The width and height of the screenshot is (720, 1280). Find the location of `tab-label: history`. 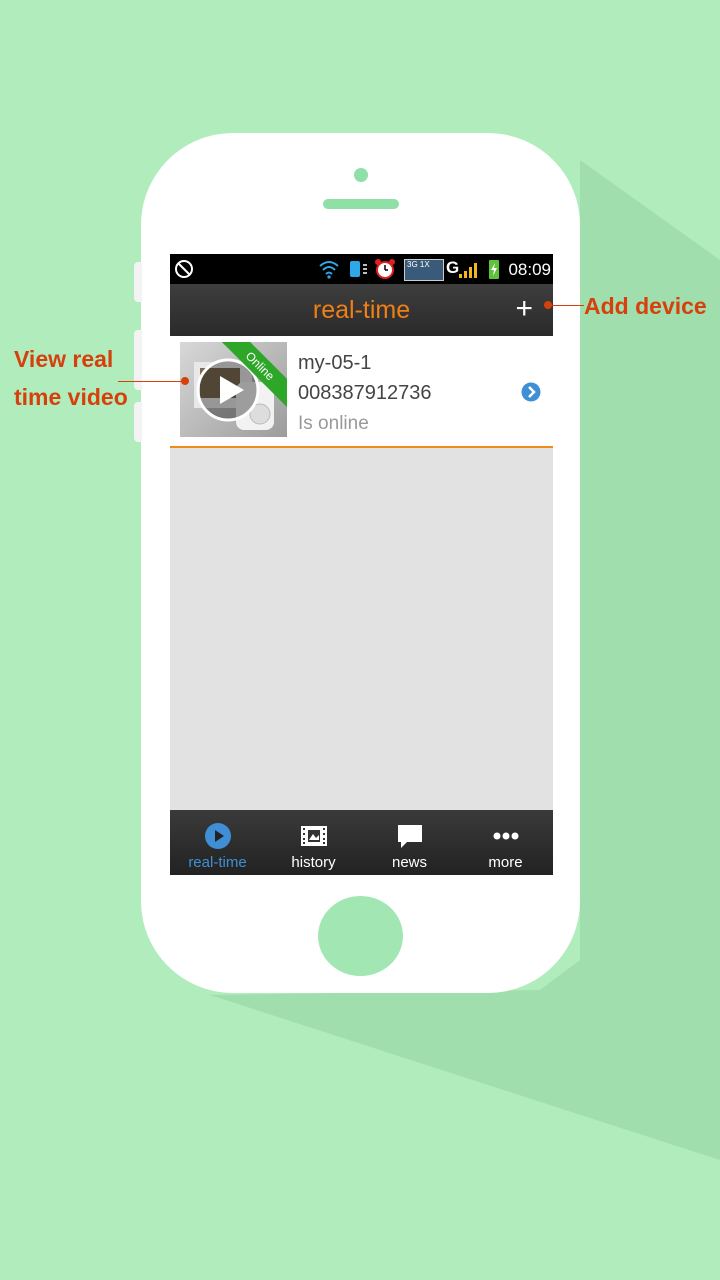

tab-label: history is located at coordinates (313, 862).